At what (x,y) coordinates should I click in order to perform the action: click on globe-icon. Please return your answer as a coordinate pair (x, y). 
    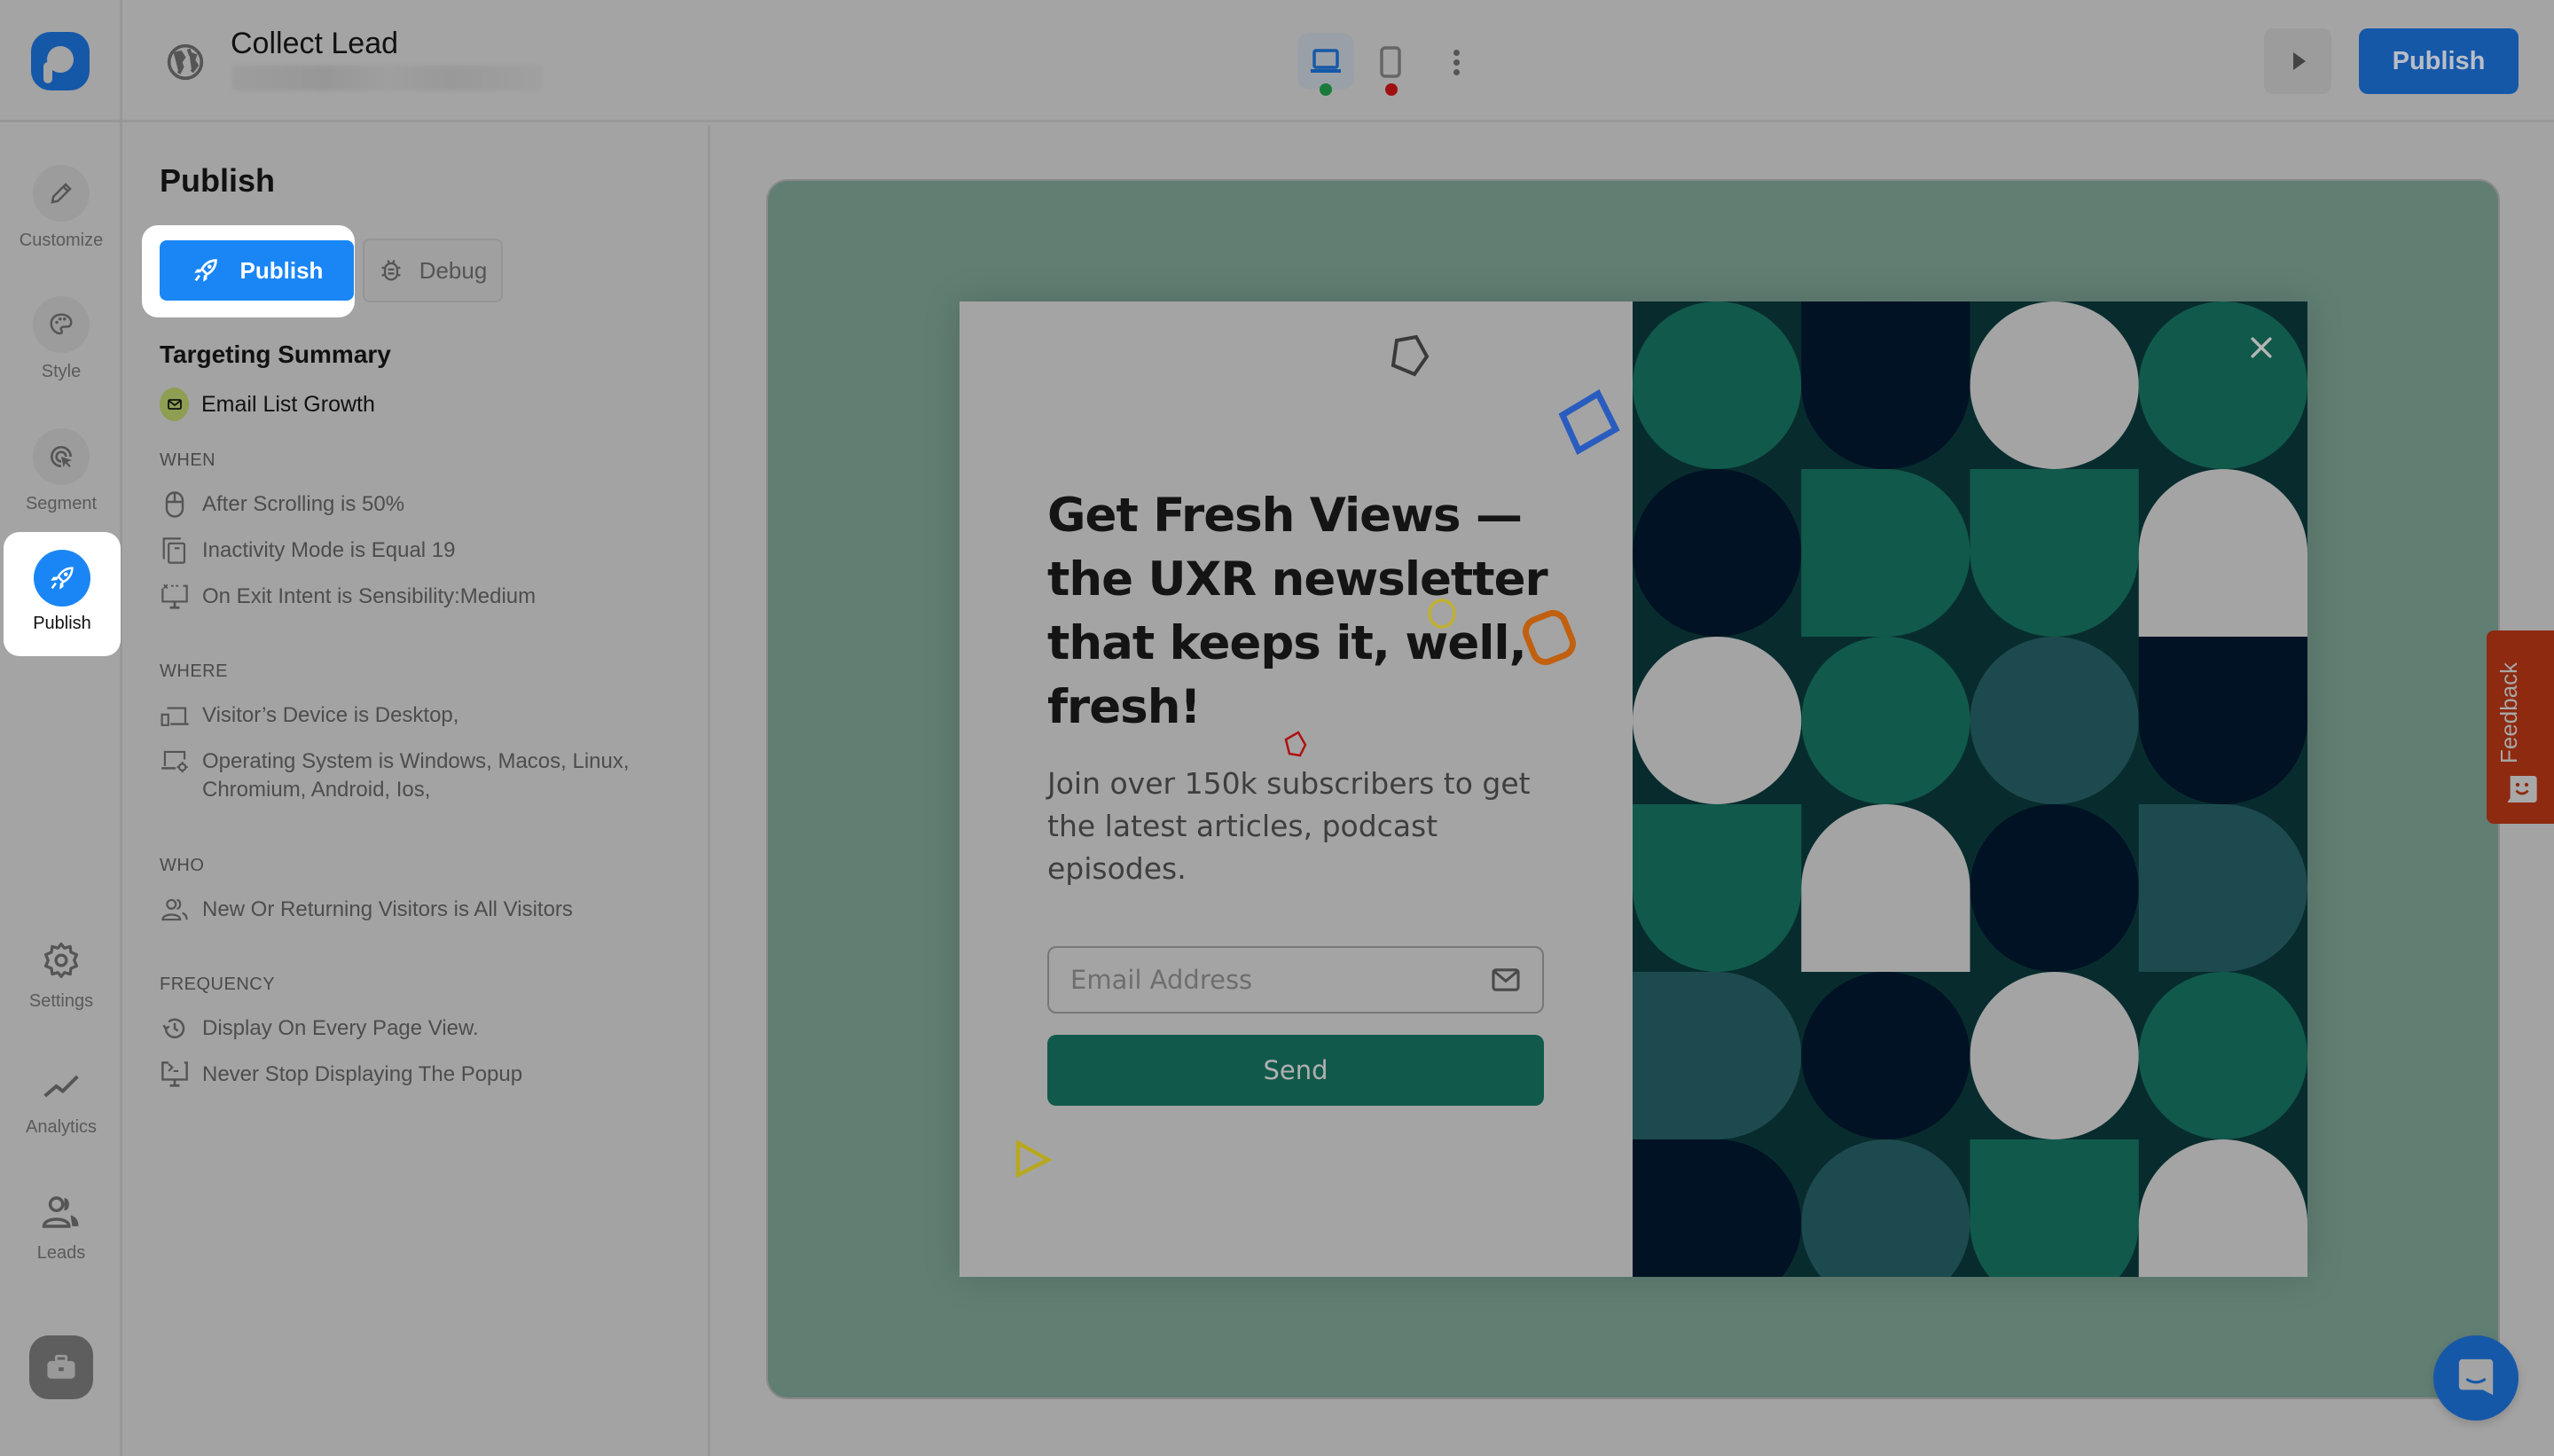
    Looking at the image, I should click on (185, 62).